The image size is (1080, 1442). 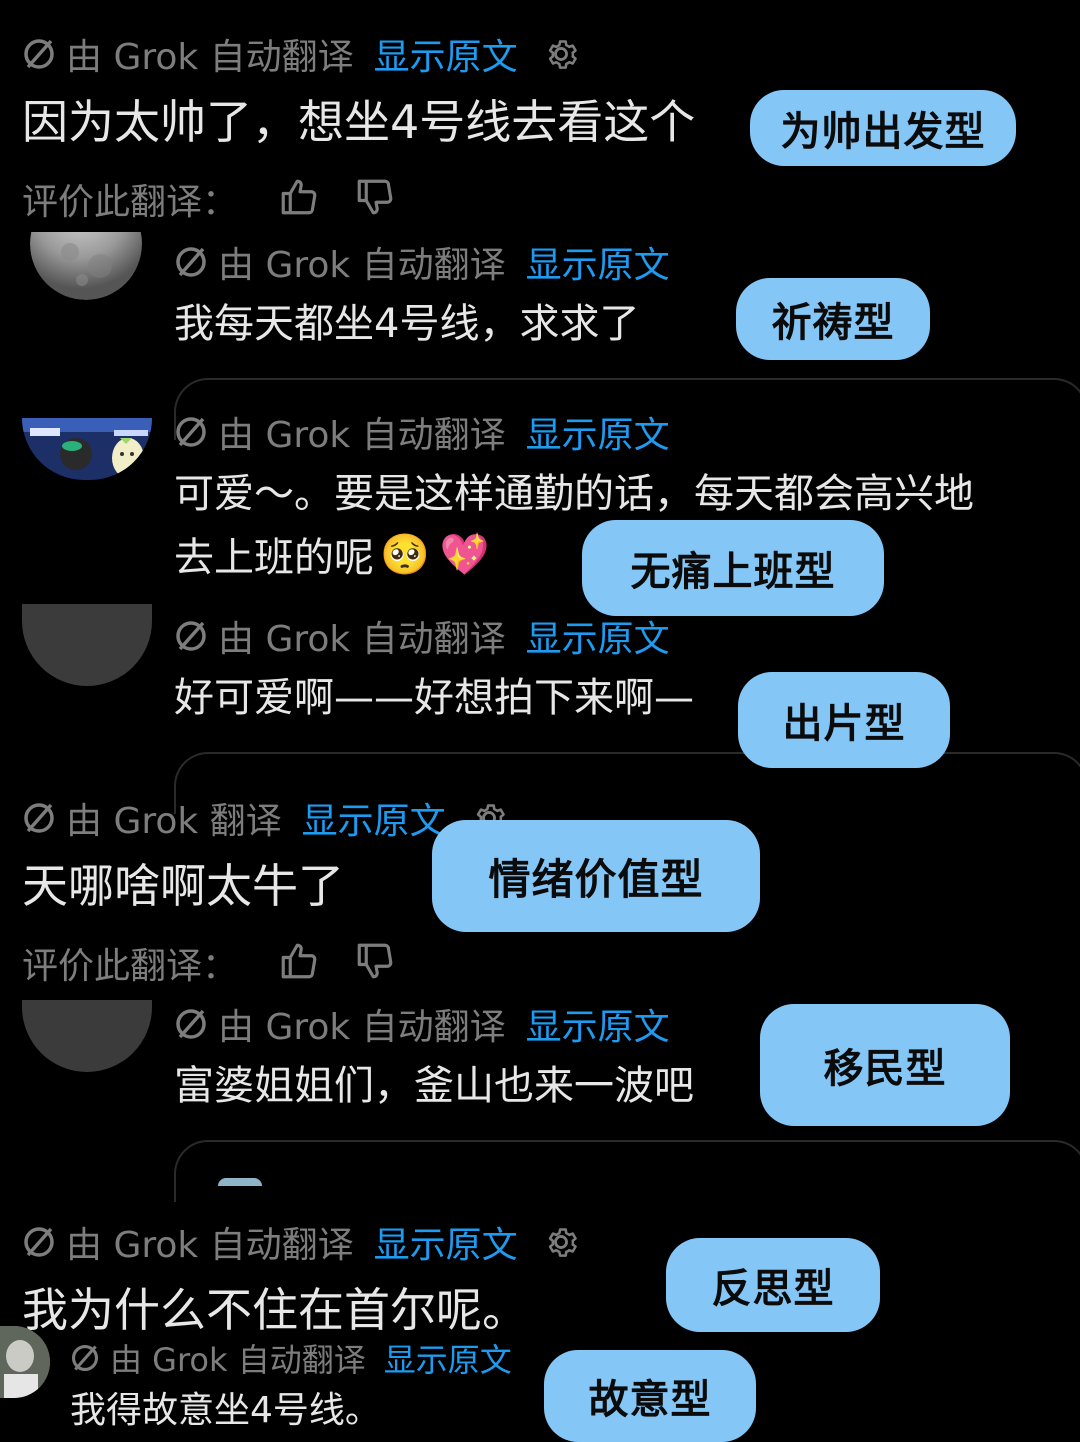 I want to click on category-tag: 为帅出发型, so click(x=883, y=128).